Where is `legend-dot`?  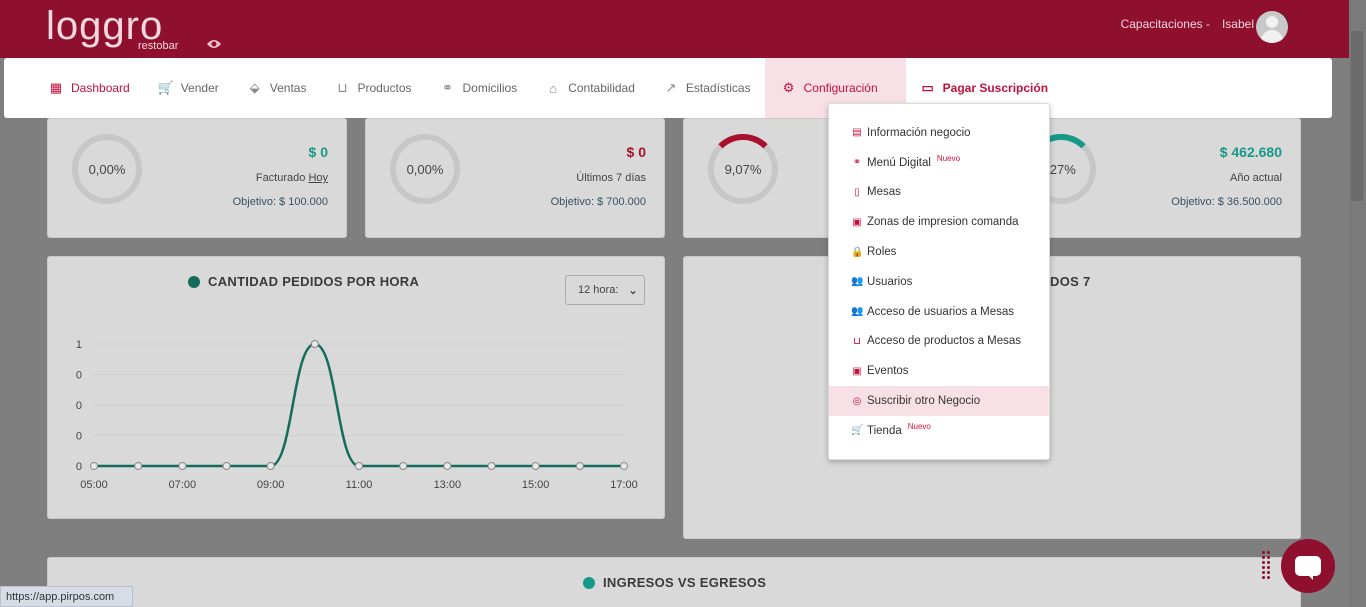
legend-dot is located at coordinates (589, 582).